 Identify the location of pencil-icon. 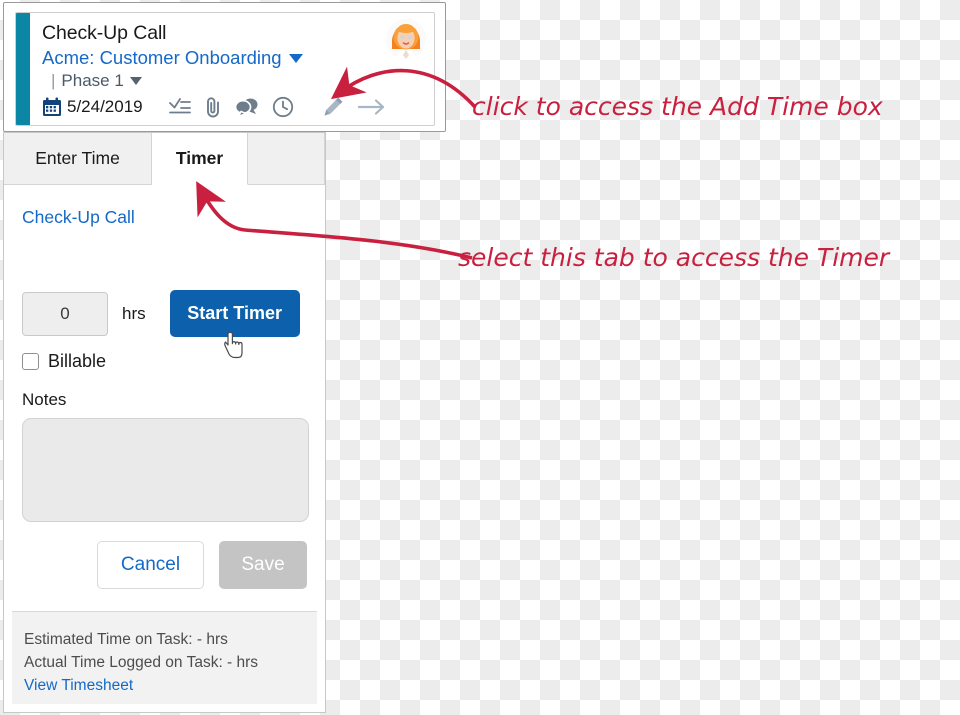
(333, 107).